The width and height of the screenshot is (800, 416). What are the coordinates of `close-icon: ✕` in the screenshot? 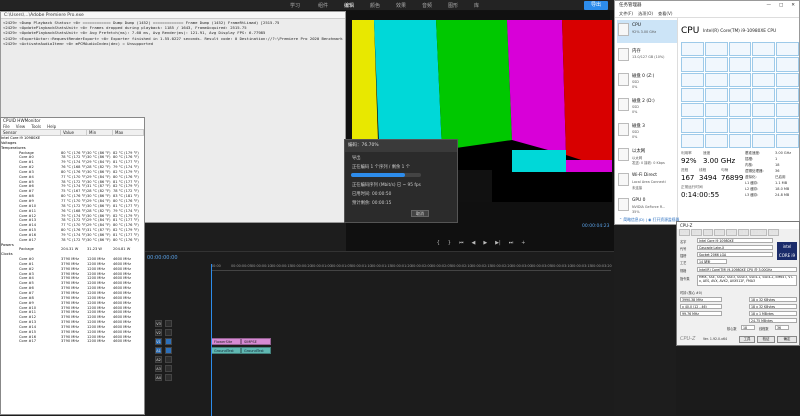 It's located at (793, 5).